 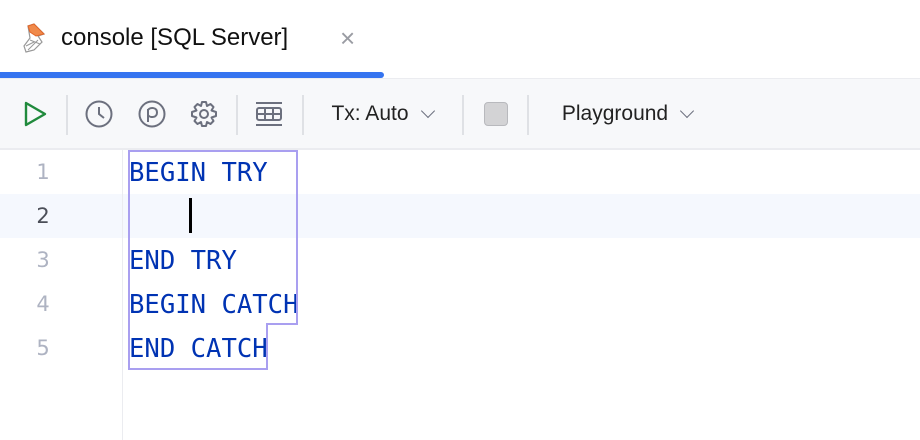 I want to click on output-table-button, so click(x=269, y=114).